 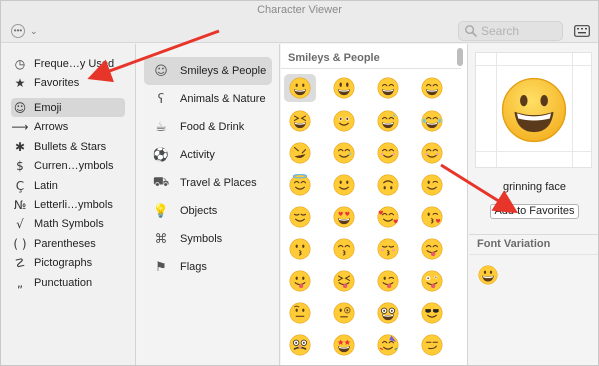 I want to click on sidebar-item-pictographs: ☡ Pictographs, so click(x=68, y=262).